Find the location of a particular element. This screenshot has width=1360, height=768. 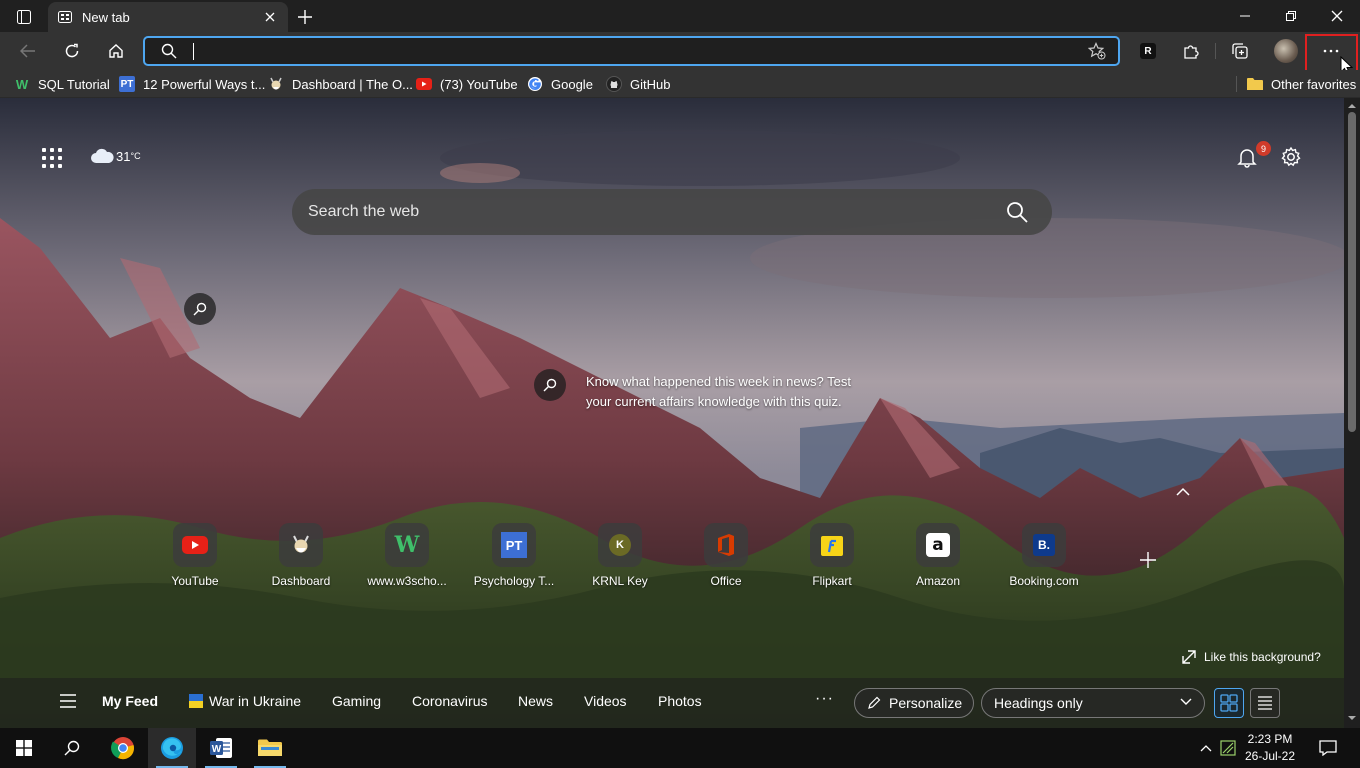

news-quiz-hotspot-button is located at coordinates (550, 385).